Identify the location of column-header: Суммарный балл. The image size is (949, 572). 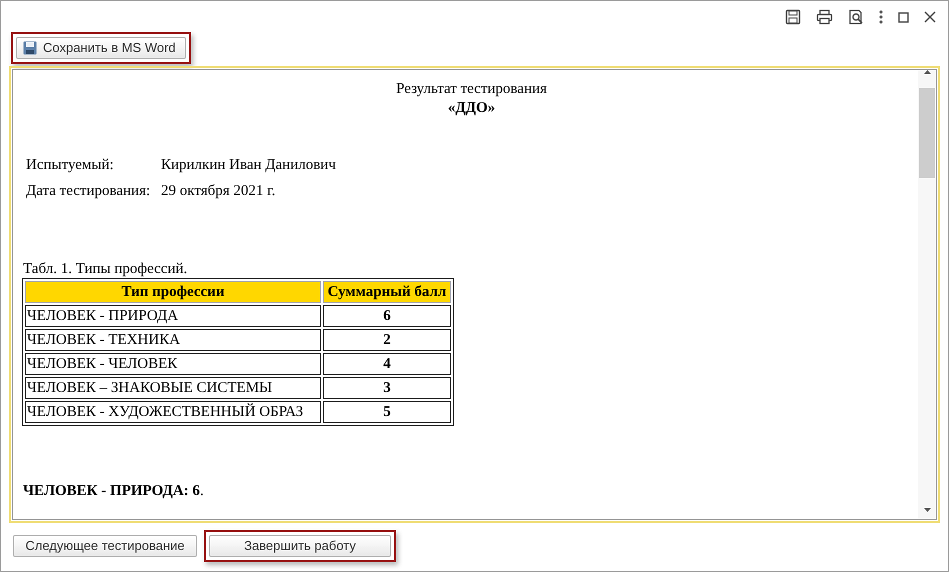
(387, 292).